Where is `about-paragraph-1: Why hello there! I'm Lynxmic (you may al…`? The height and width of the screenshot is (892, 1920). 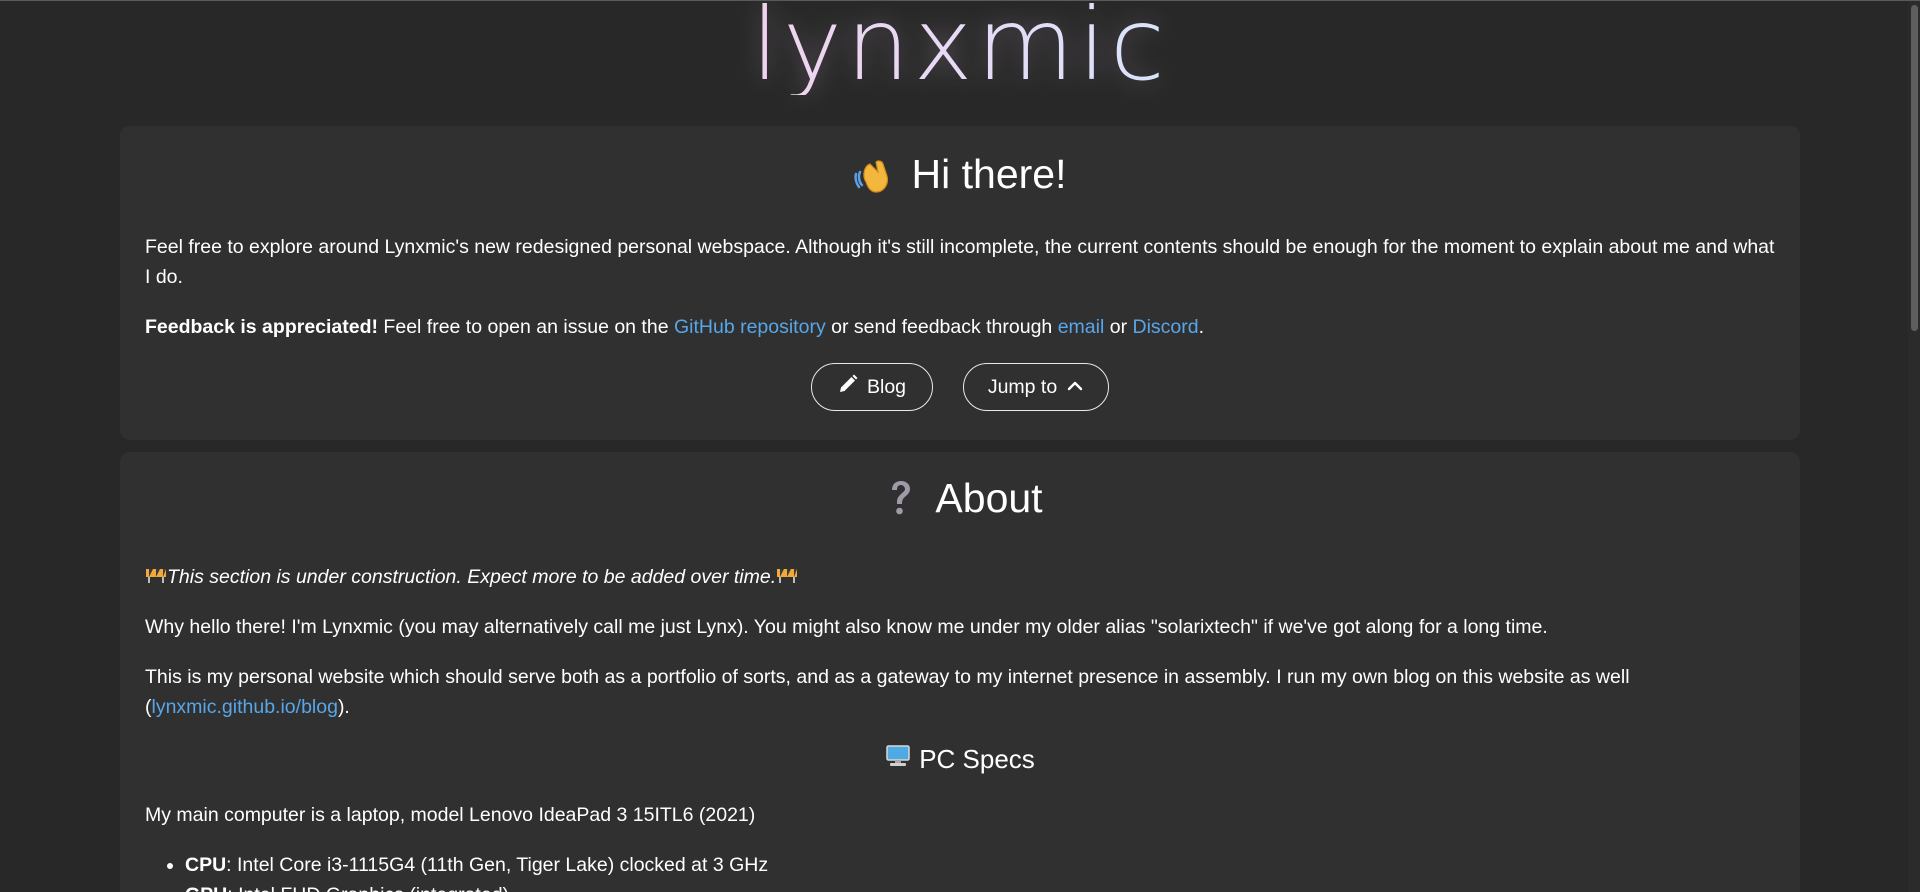 about-paragraph-1: Why hello there! I'm Lynxmic (you may al… is located at coordinates (846, 627).